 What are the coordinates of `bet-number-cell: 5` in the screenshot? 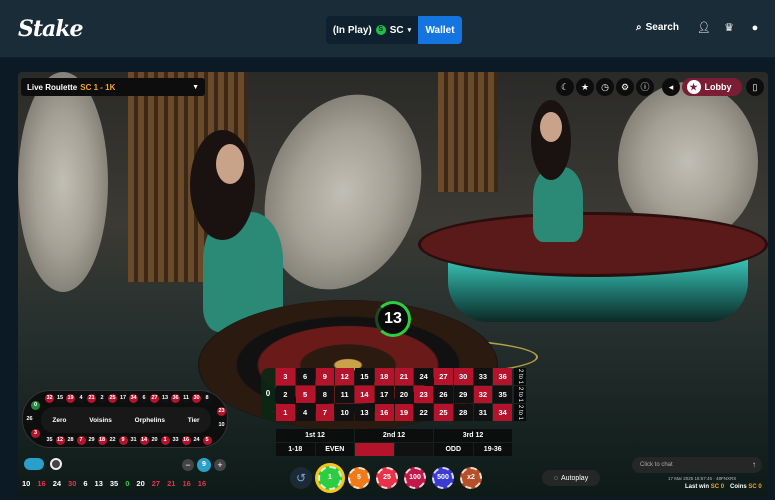 It's located at (305, 394).